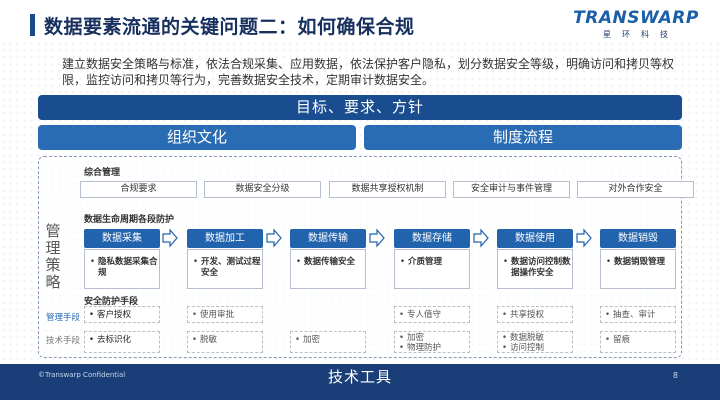  Describe the element at coordinates (425, 262) in the screenshot. I see `stage-item-text: 介质管理` at that location.